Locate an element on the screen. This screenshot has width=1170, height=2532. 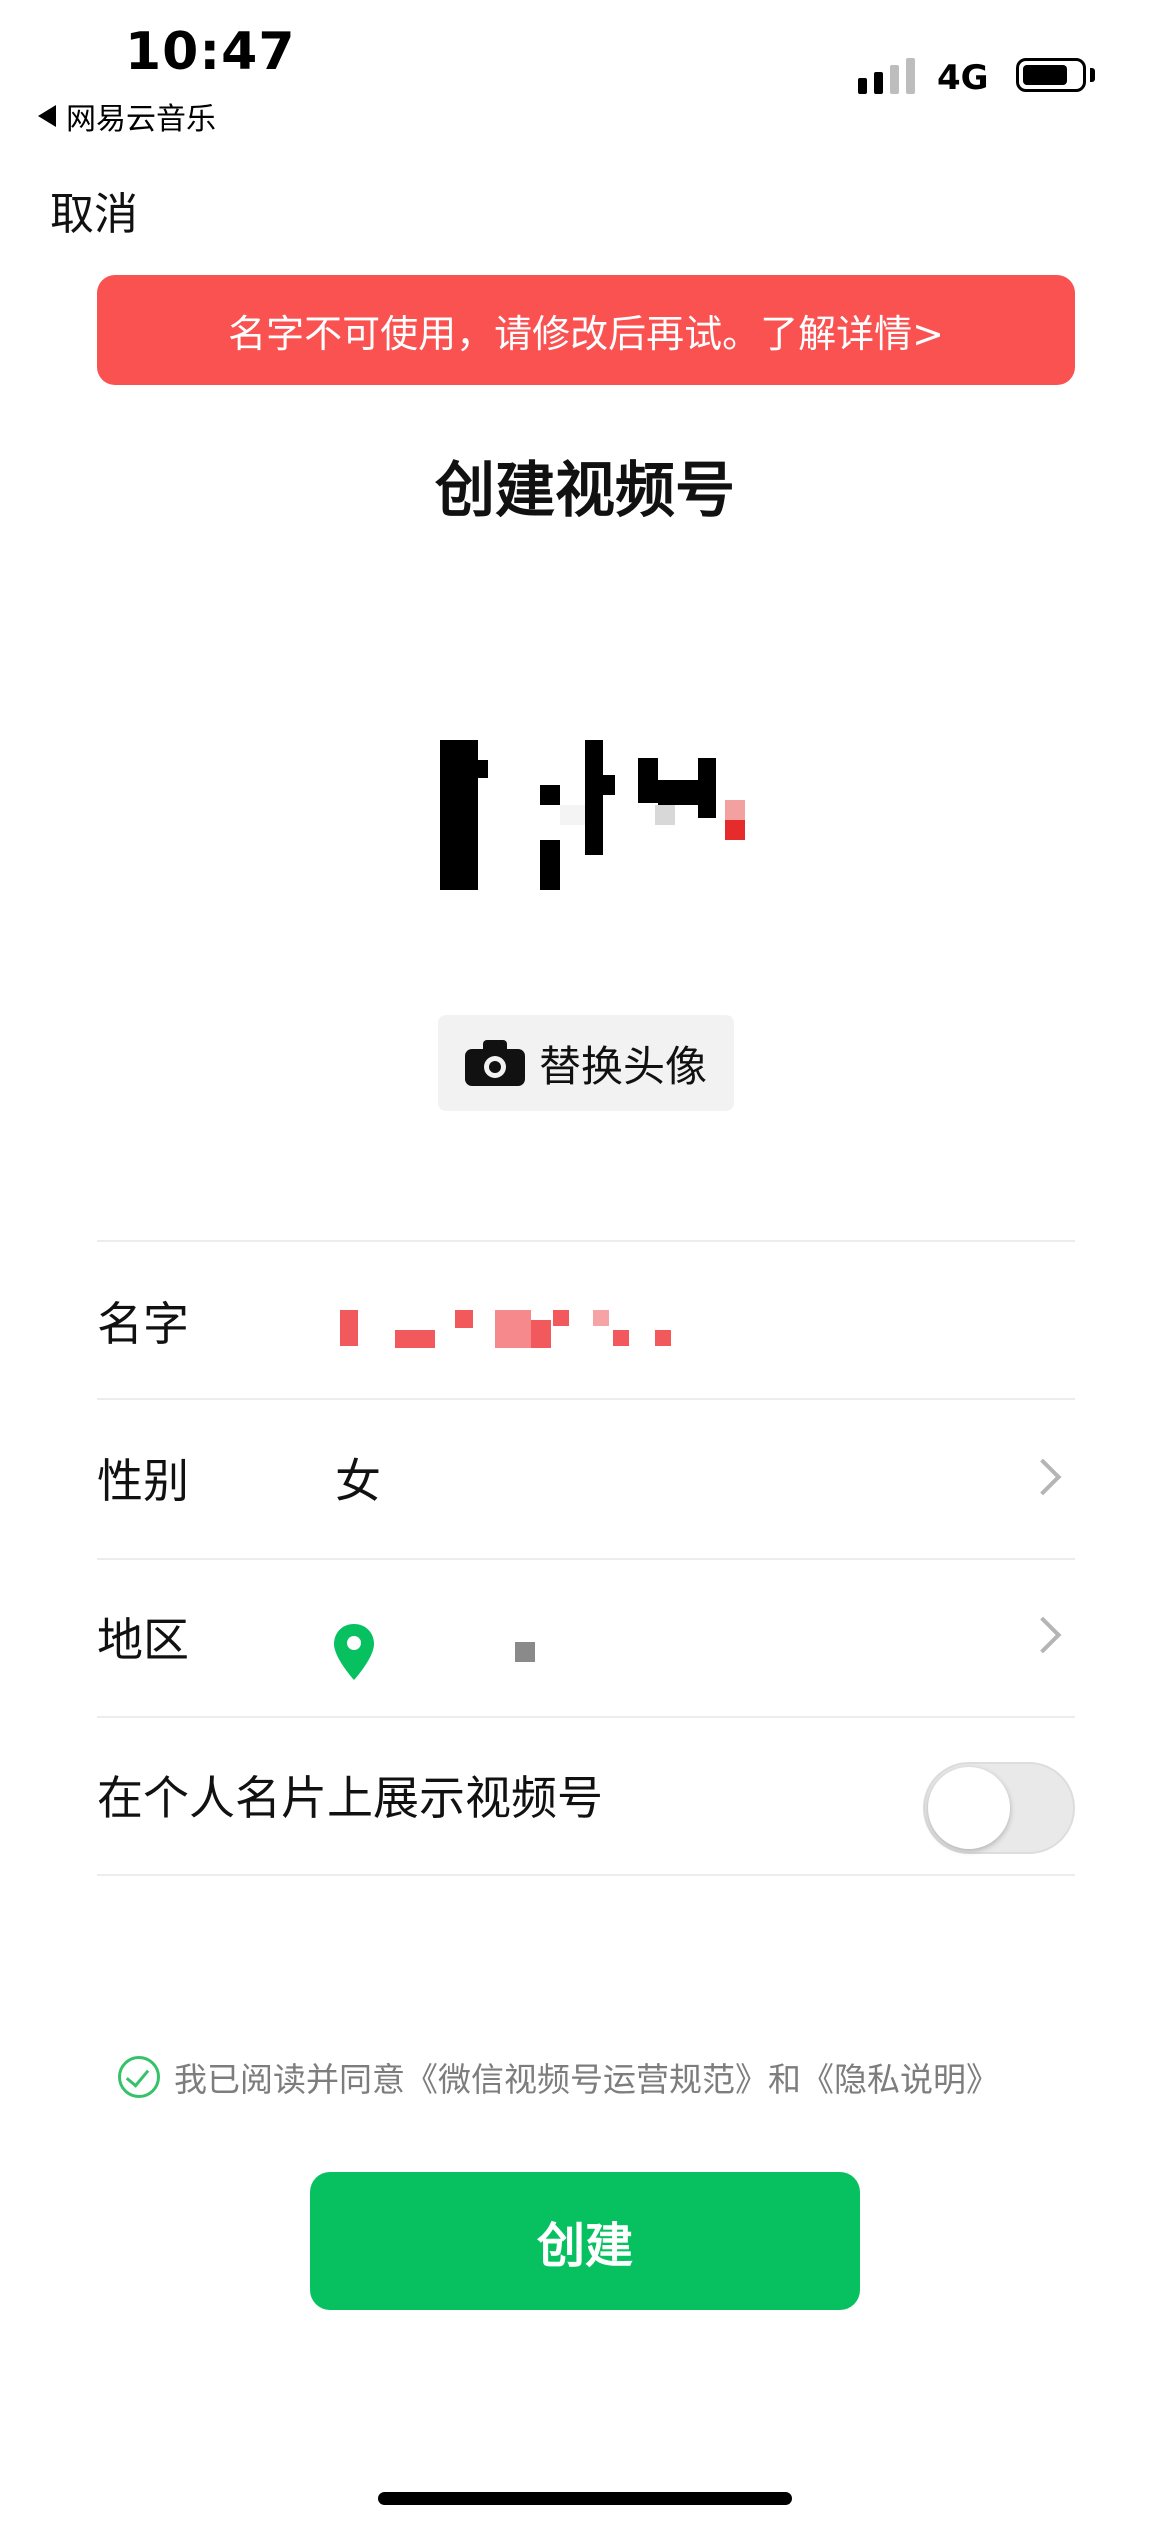
create-button: 创建 is located at coordinates (585, 2241).